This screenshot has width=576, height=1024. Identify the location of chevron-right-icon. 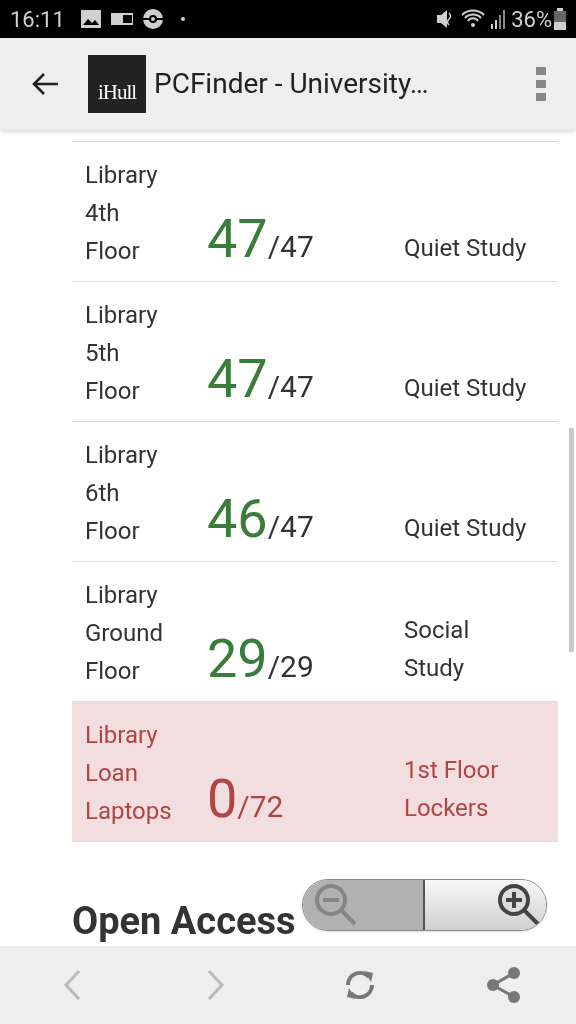
(216, 985).